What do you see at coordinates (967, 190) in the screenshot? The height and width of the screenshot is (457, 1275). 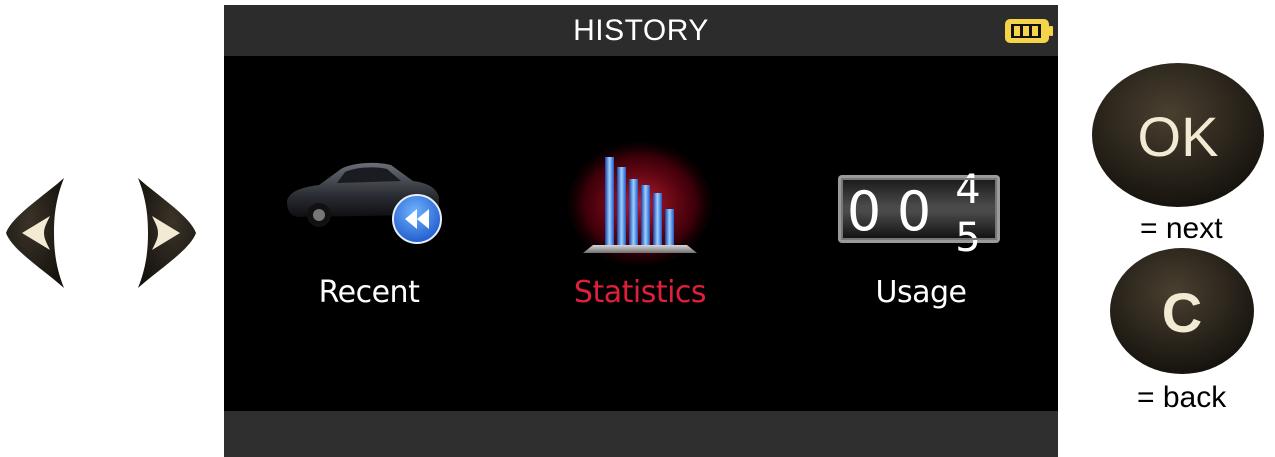 I see `counter-rolling-top: 4` at bounding box center [967, 190].